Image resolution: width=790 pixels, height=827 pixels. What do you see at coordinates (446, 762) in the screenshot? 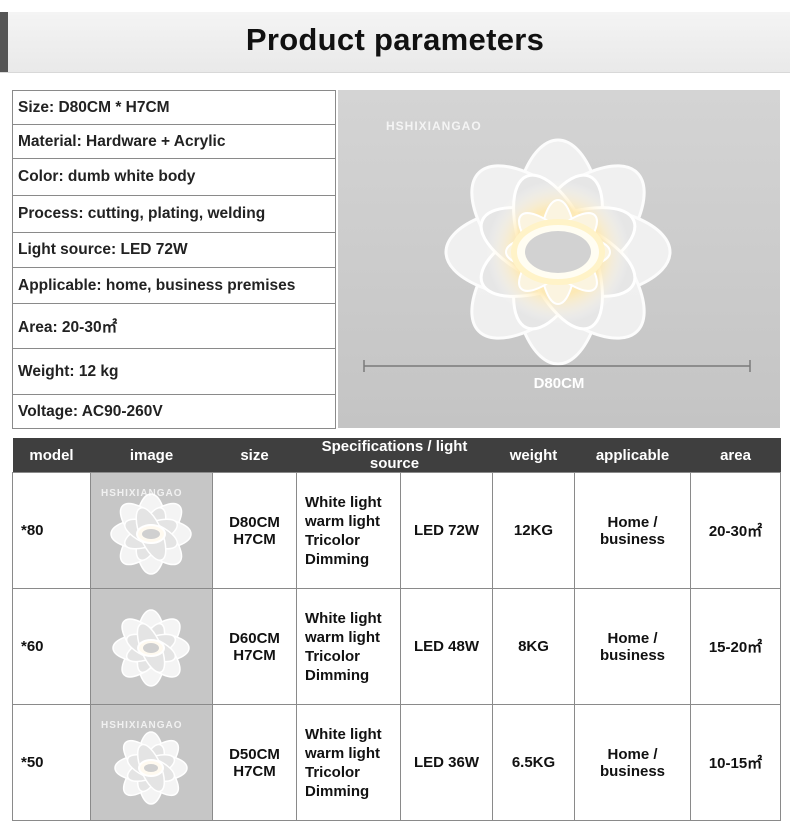
I see `row-light-source: LED 36W` at bounding box center [446, 762].